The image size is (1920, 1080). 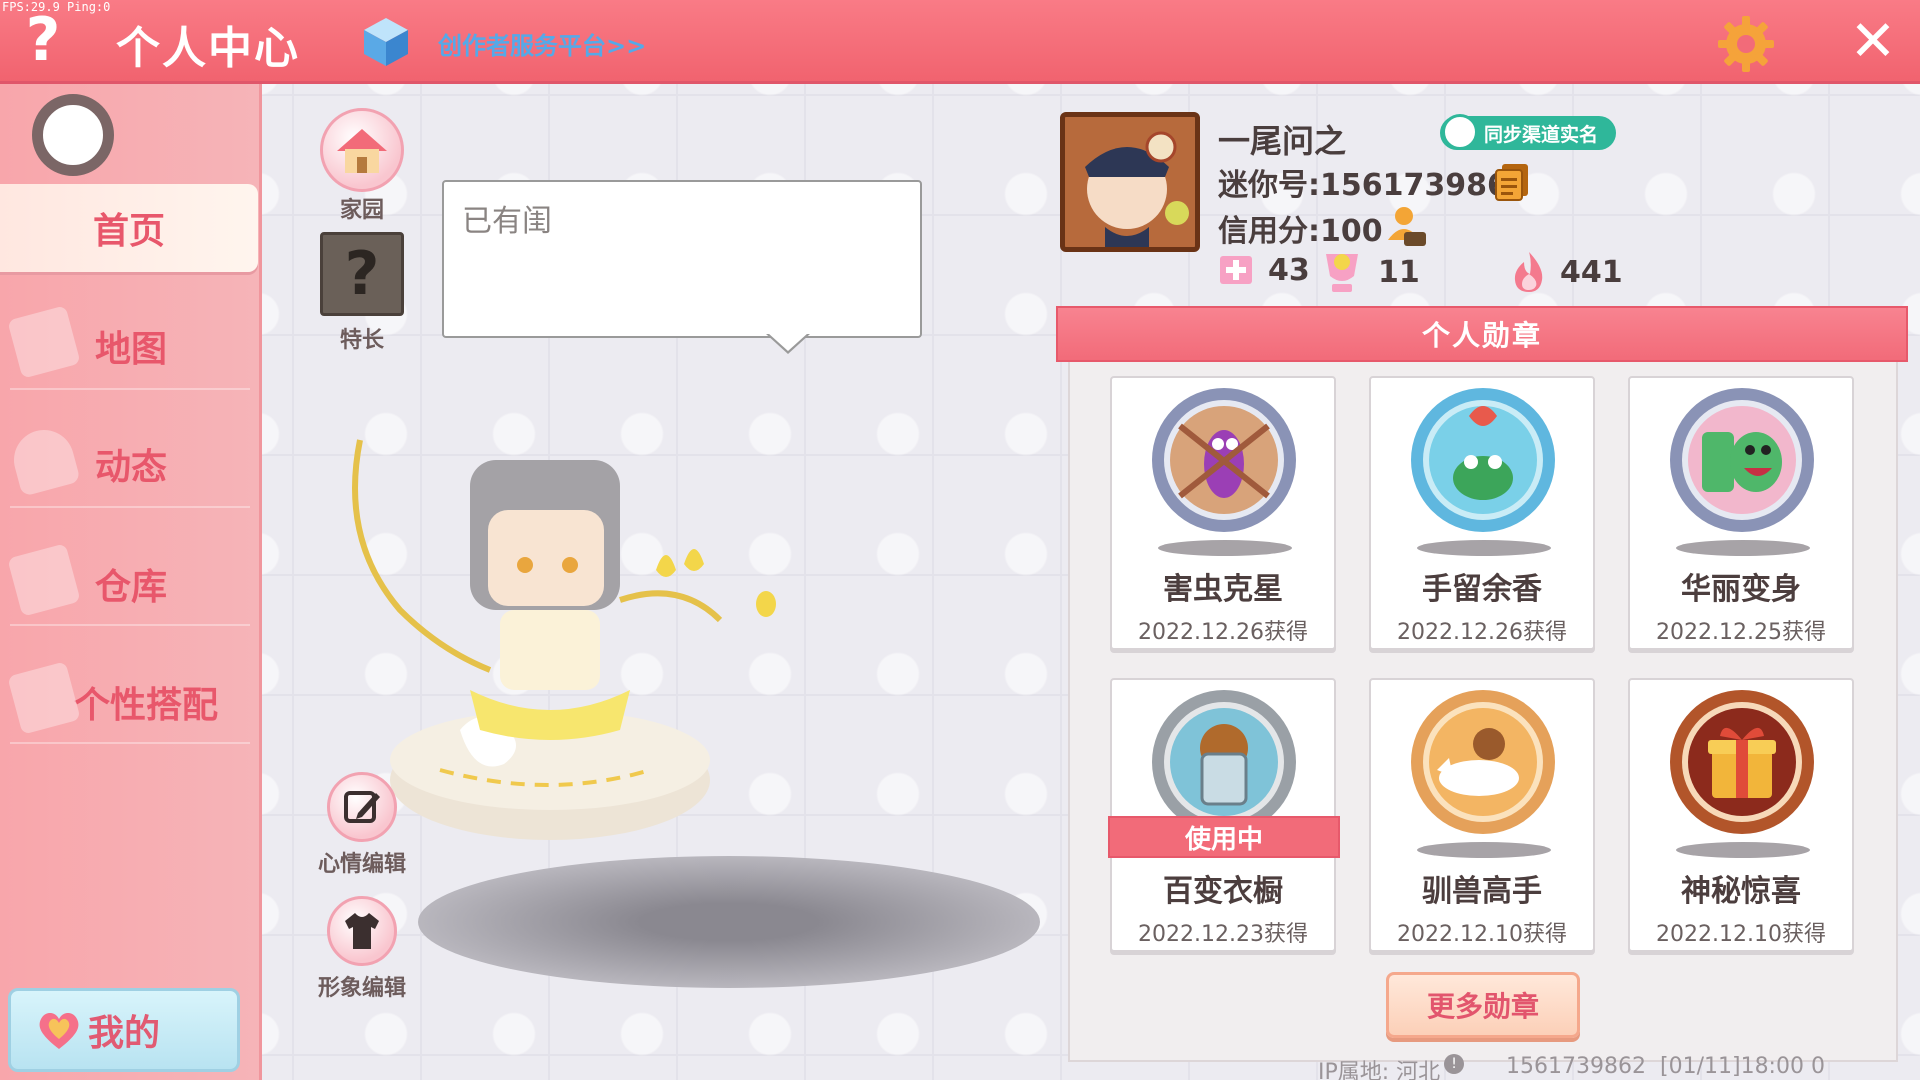 I want to click on user-verify-icon, so click(x=1460, y=132).